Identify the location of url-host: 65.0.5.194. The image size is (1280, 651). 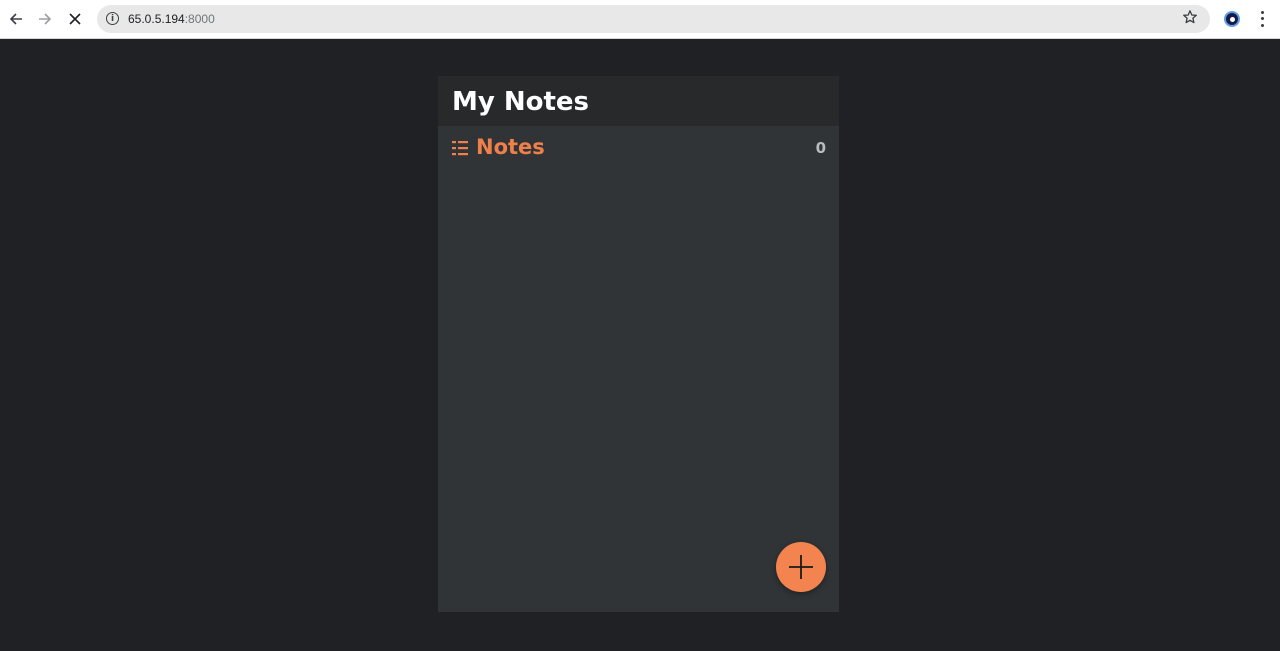
(156, 19).